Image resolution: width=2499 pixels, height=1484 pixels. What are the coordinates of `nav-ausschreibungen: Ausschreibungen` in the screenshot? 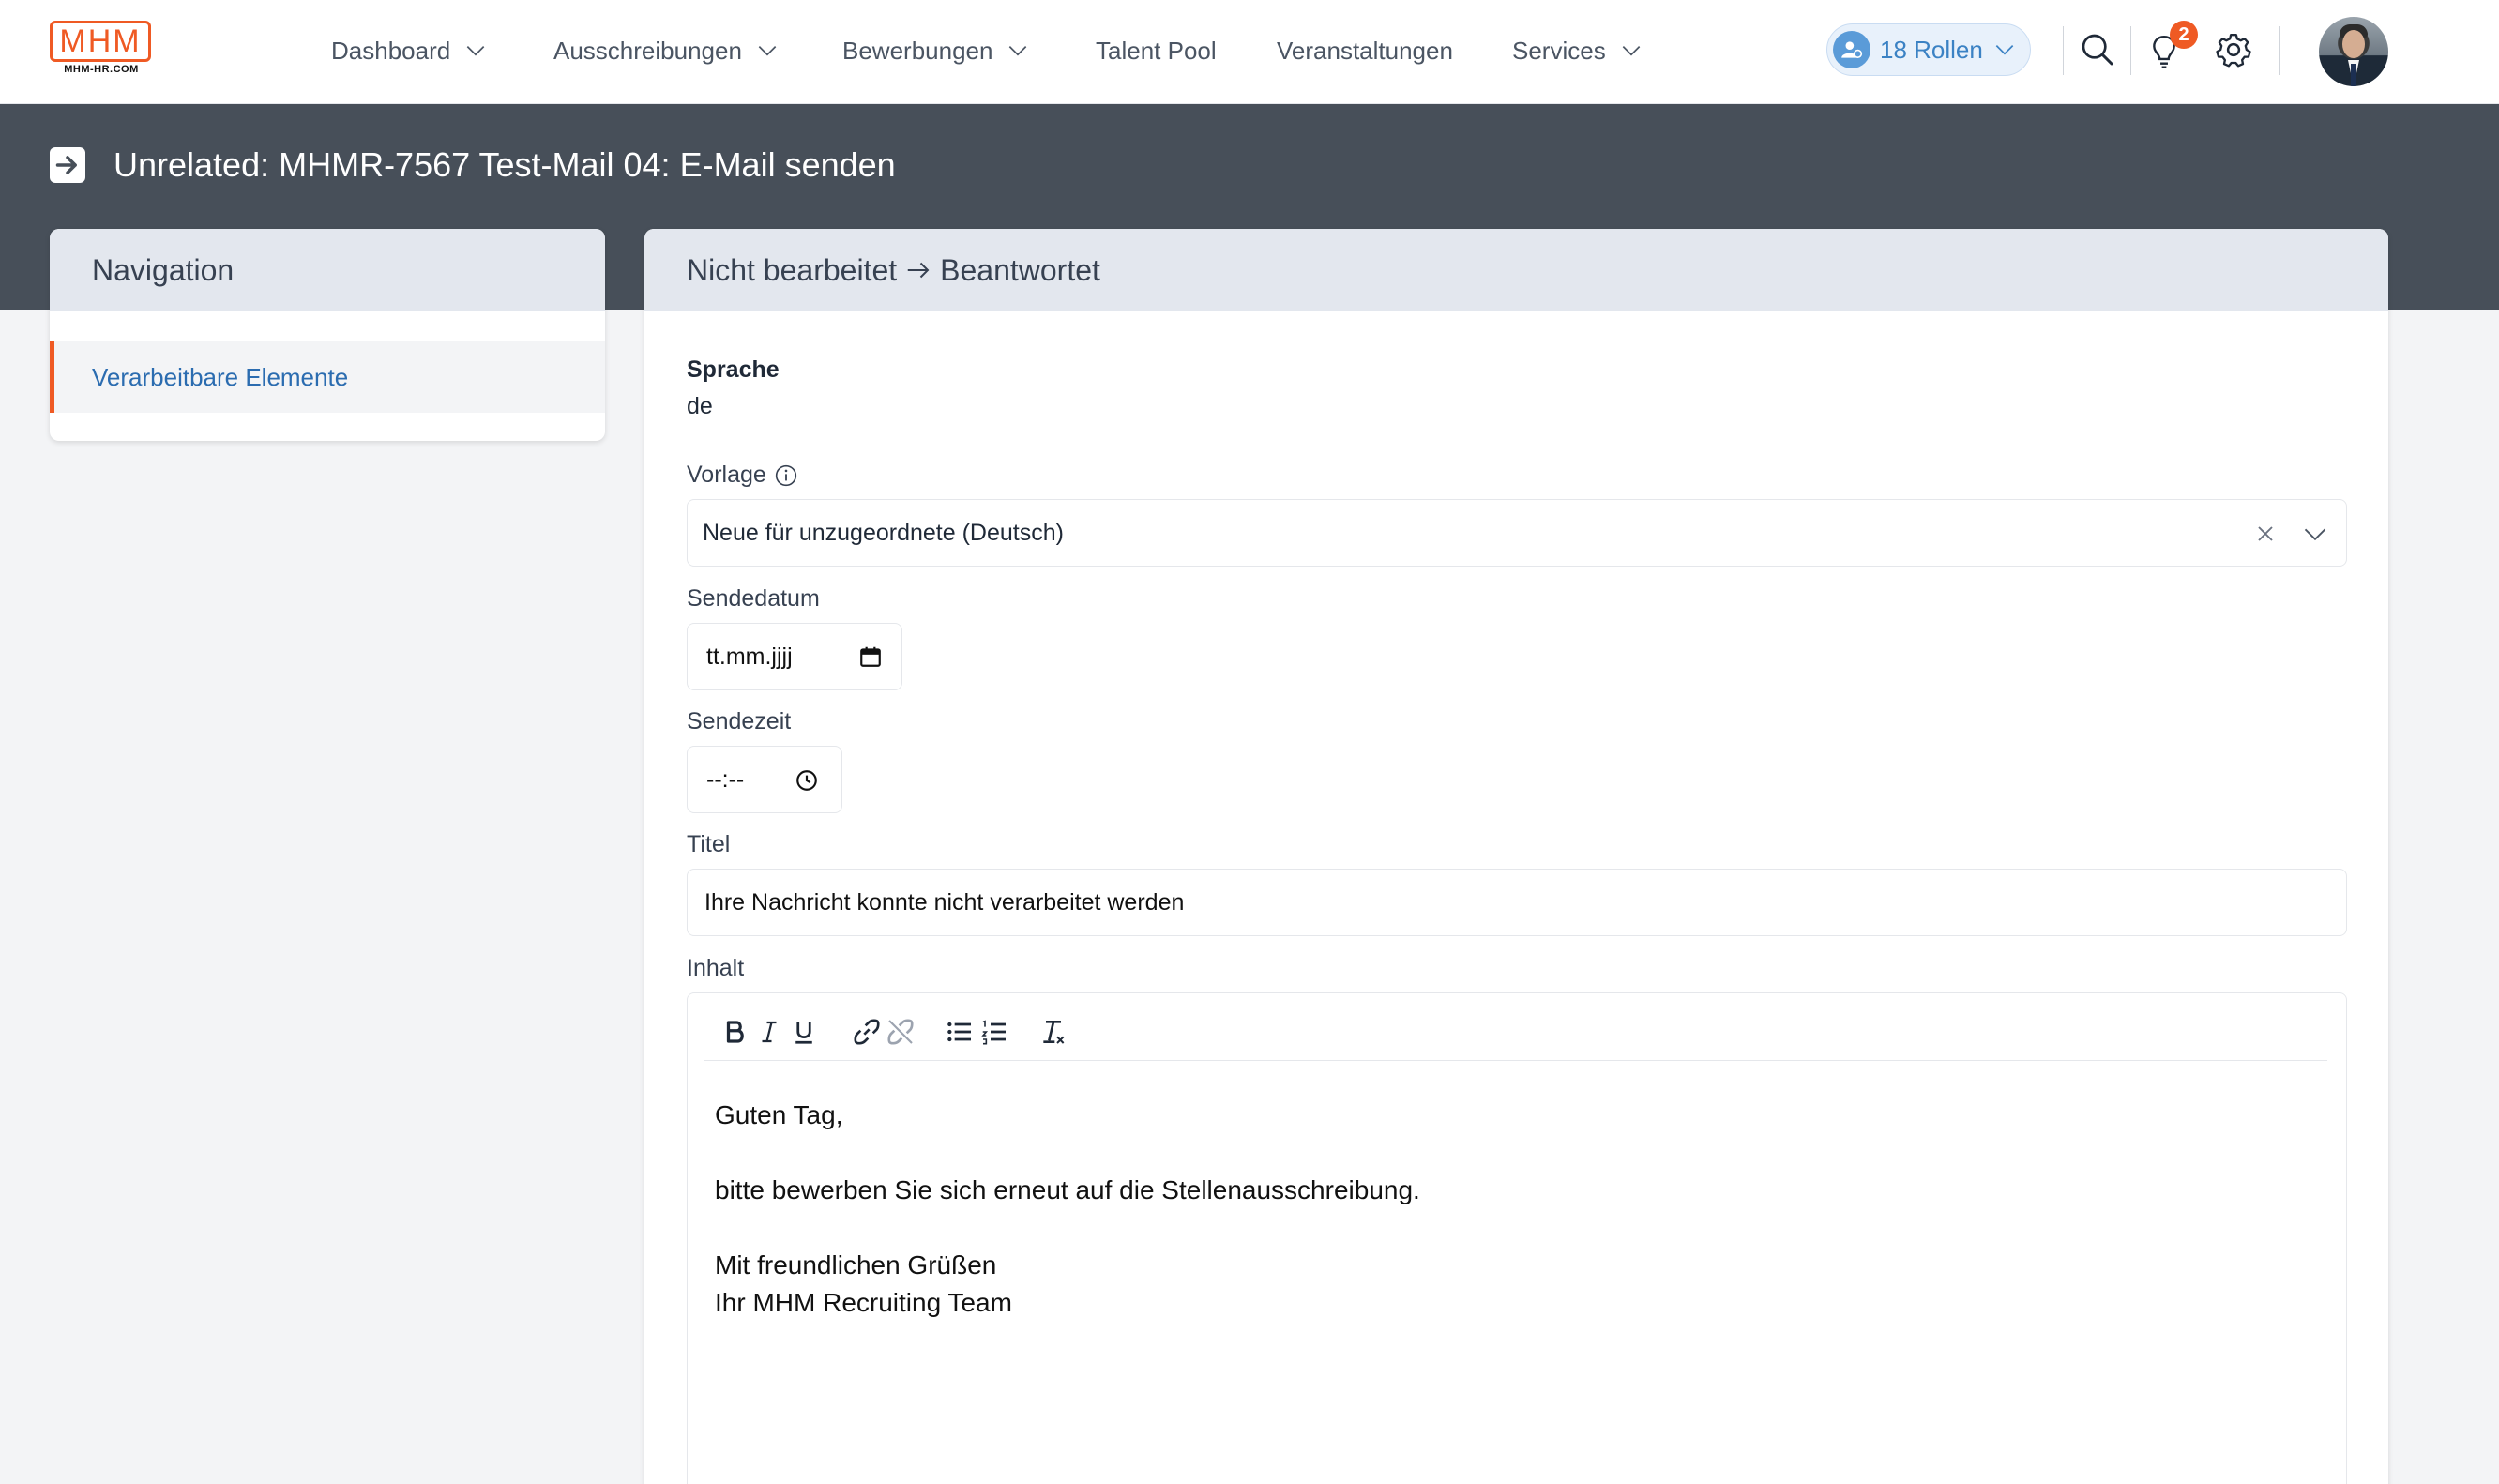 It's located at (666, 51).